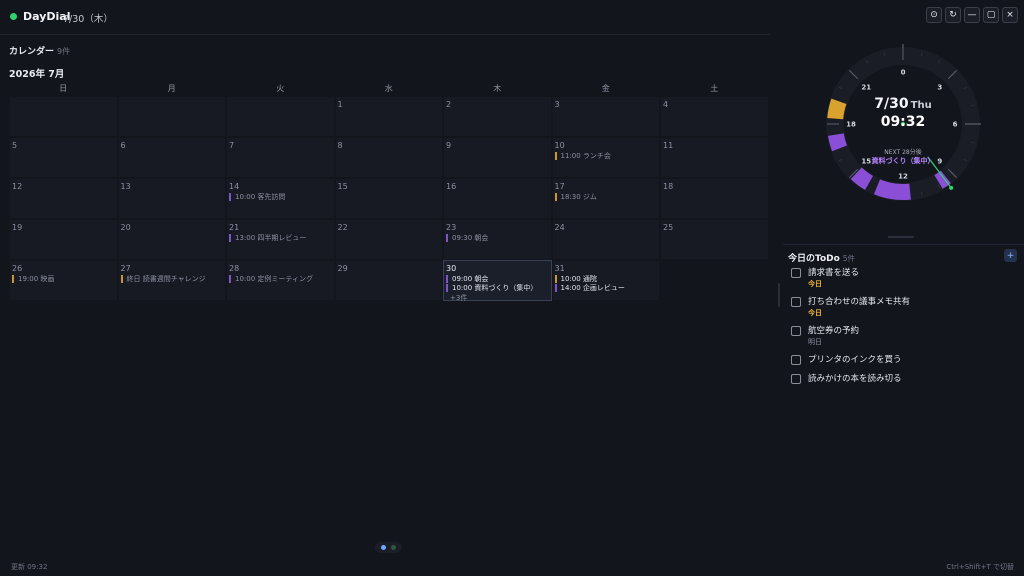 The width and height of the screenshot is (1024, 576). Describe the element at coordinates (714, 198) in the screenshot. I see `calendar-day: 18` at that location.